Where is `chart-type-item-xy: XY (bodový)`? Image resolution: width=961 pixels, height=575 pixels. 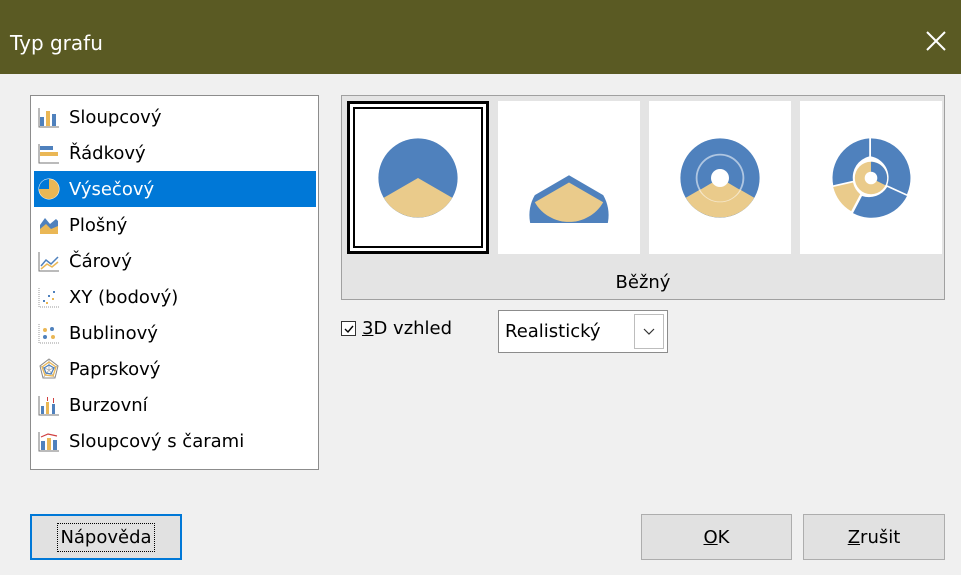 chart-type-item-xy: XY (bodový) is located at coordinates (175, 297).